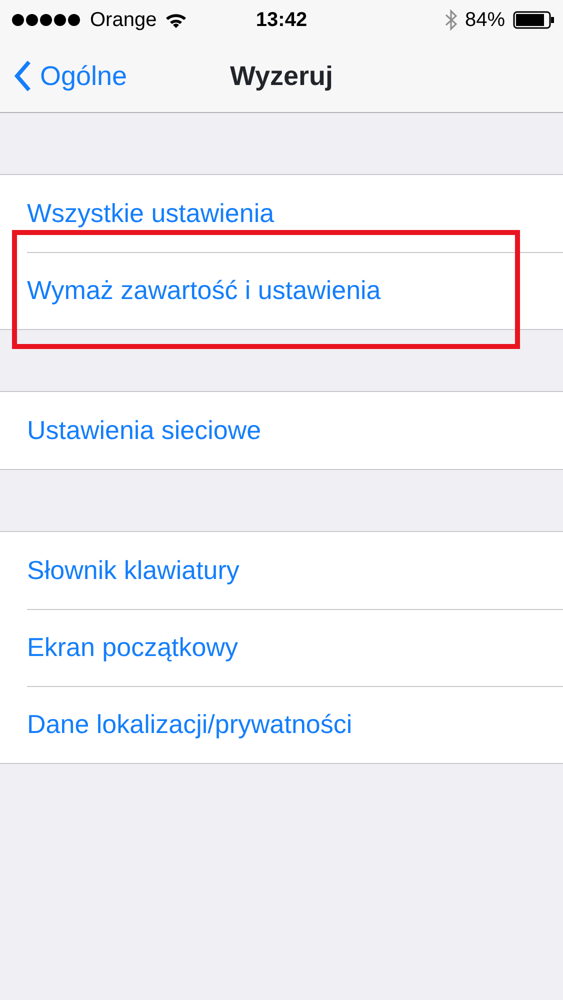 The width and height of the screenshot is (563, 1000). What do you see at coordinates (282, 76) in the screenshot?
I see `page-title: Wyzeruj` at bounding box center [282, 76].